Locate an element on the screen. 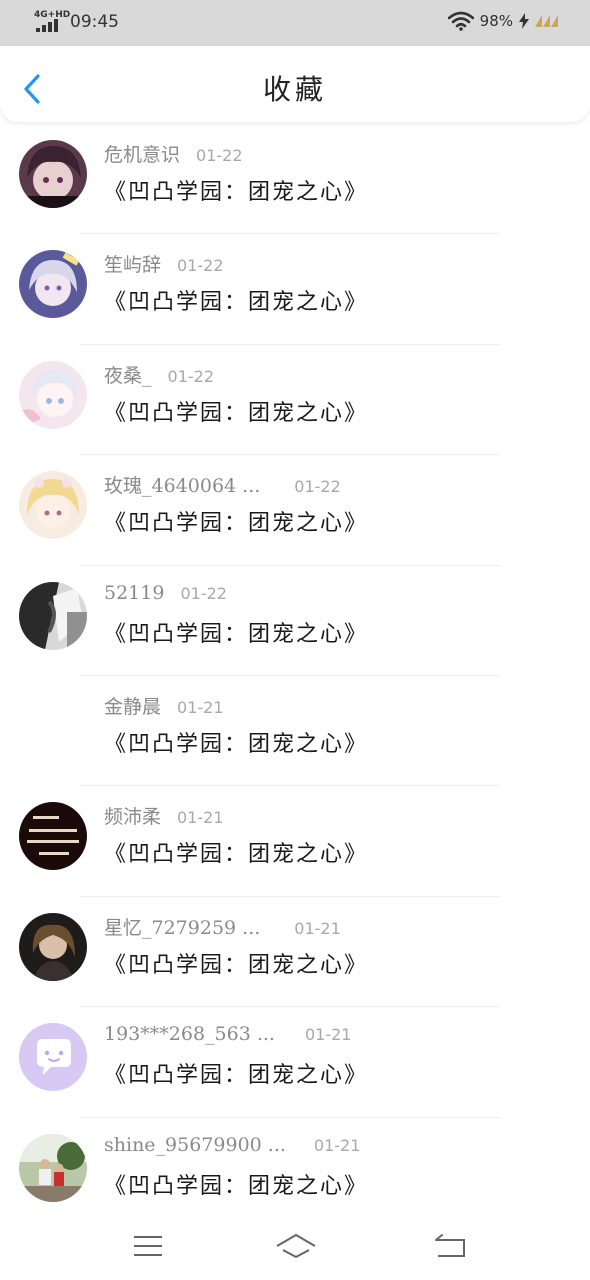 The height and width of the screenshot is (1280, 590). user-name: 夜桑_ is located at coordinates (128, 374).